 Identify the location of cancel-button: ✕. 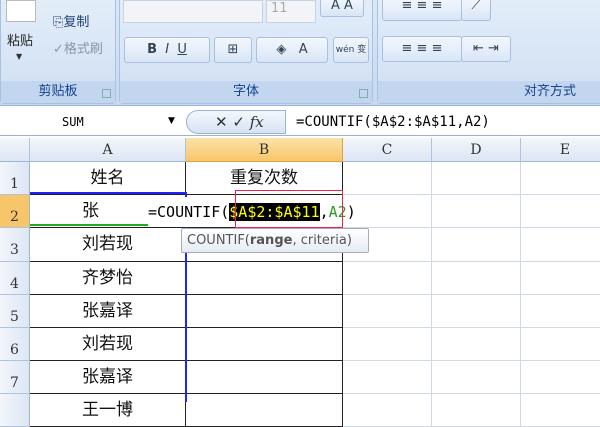
(221, 122).